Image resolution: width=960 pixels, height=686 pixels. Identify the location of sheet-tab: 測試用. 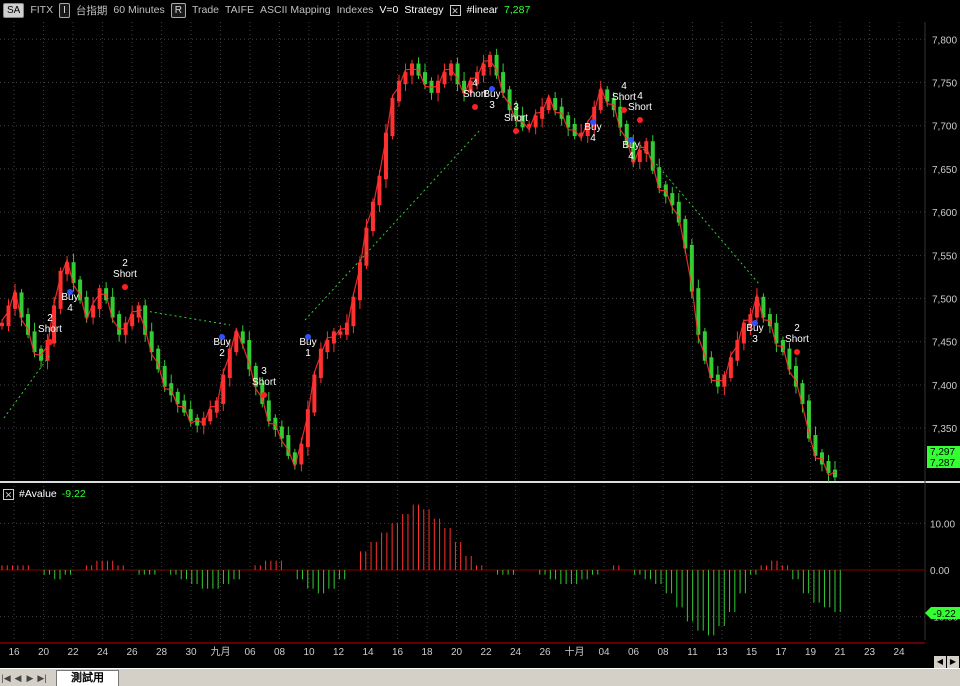
(87, 677).